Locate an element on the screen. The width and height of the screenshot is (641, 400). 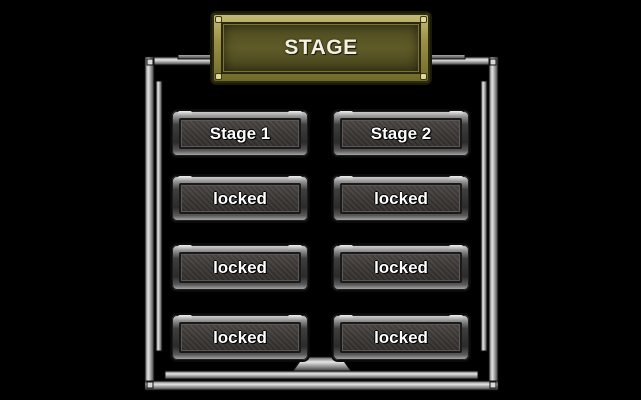
stage-button-7: locked is located at coordinates (240, 337).